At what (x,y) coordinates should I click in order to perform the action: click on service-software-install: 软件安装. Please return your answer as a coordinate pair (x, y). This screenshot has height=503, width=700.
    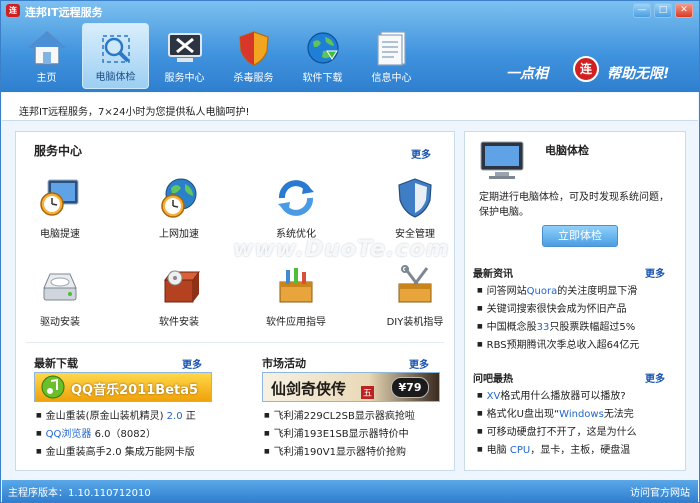
    Looking at the image, I should click on (179, 296).